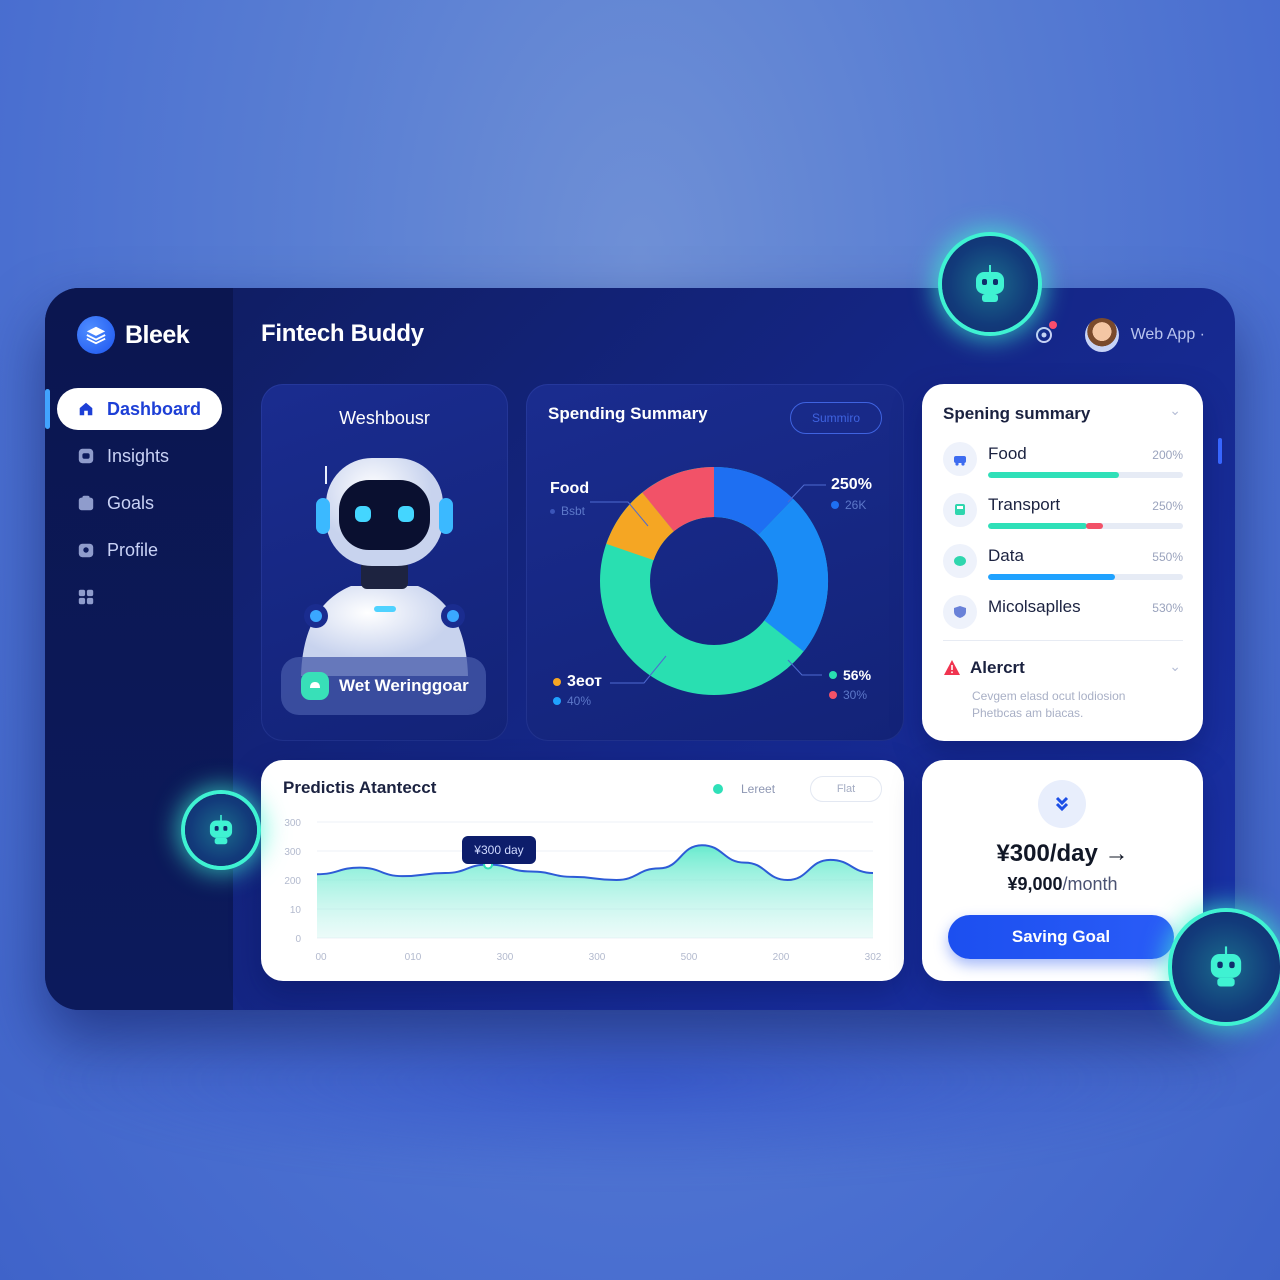  What do you see at coordinates (1094, 526) in the screenshot?
I see `progress-fill-accent` at bounding box center [1094, 526].